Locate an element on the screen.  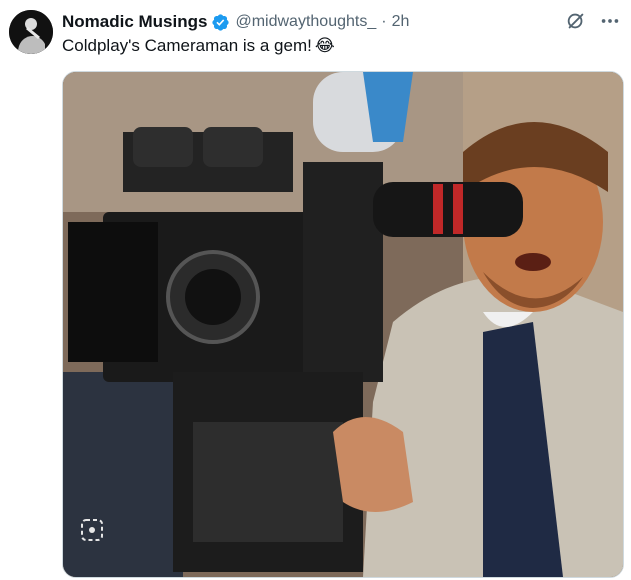
tweet-body: Coldplay's Cameraman is a gem! is located at coordinates (187, 45).